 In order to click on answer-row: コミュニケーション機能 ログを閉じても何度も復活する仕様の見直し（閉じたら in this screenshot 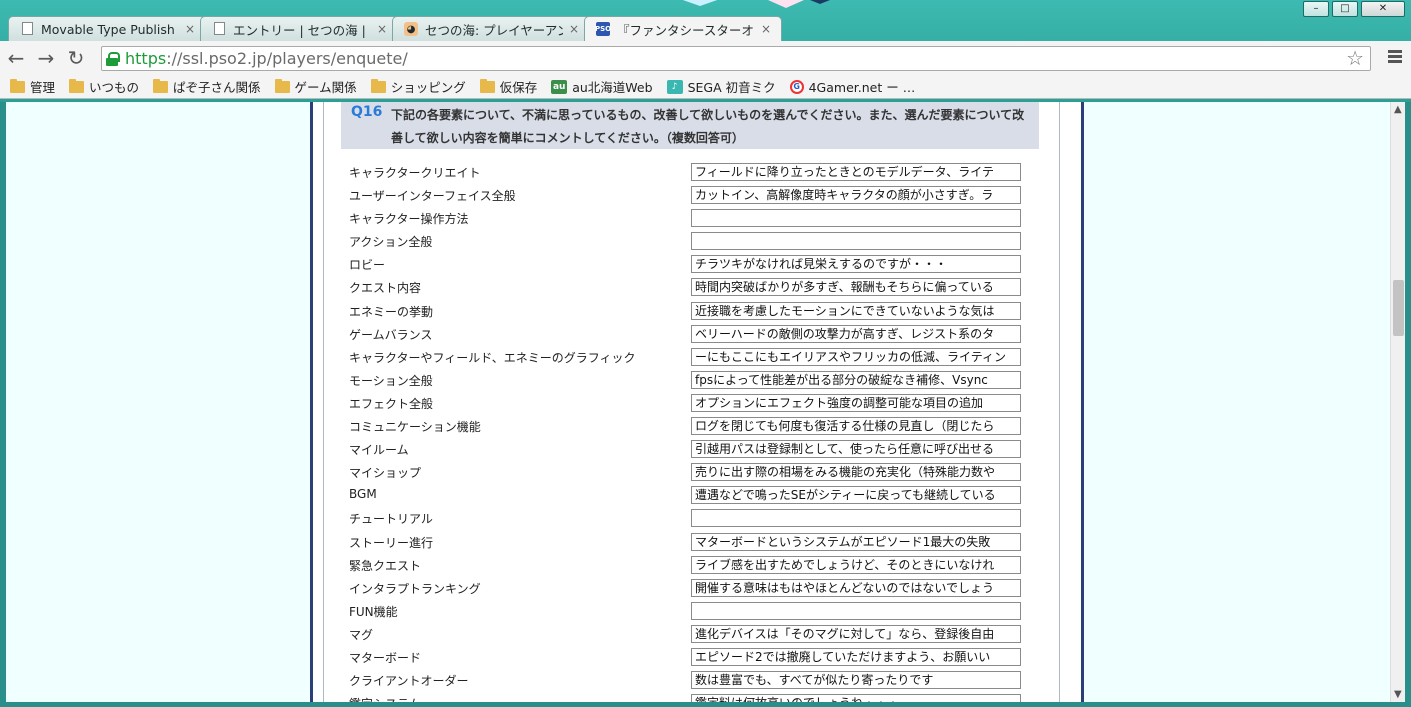, I will do `click(699, 427)`.